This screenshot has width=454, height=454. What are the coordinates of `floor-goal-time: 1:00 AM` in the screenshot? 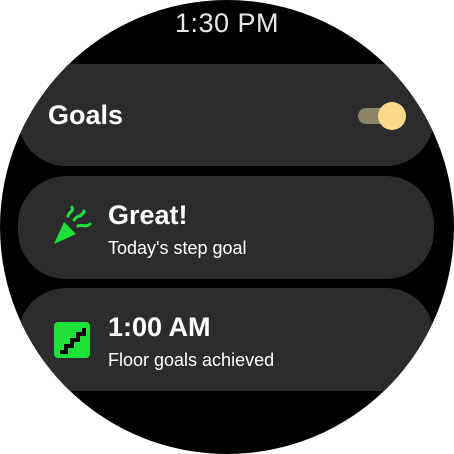 It's located at (159, 327).